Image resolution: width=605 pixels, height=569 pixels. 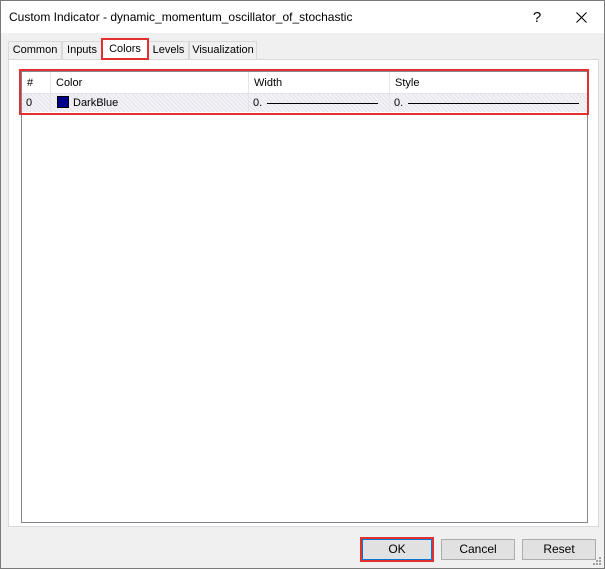 I want to click on color-swatch, so click(x=63, y=102).